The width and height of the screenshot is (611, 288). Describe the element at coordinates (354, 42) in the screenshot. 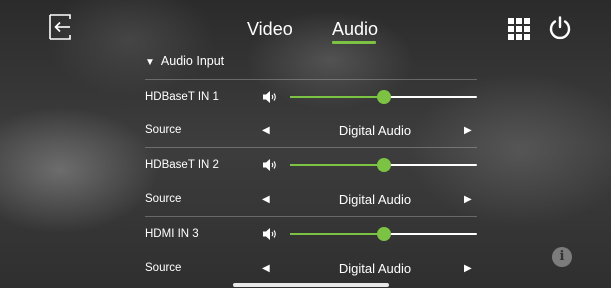

I see `active-tab-underline` at that location.